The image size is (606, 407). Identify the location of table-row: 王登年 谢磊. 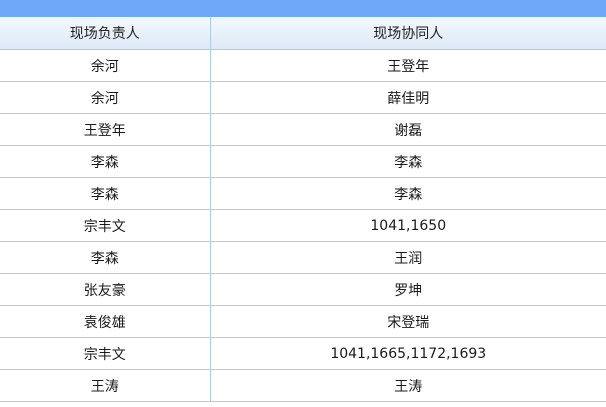
(303, 129).